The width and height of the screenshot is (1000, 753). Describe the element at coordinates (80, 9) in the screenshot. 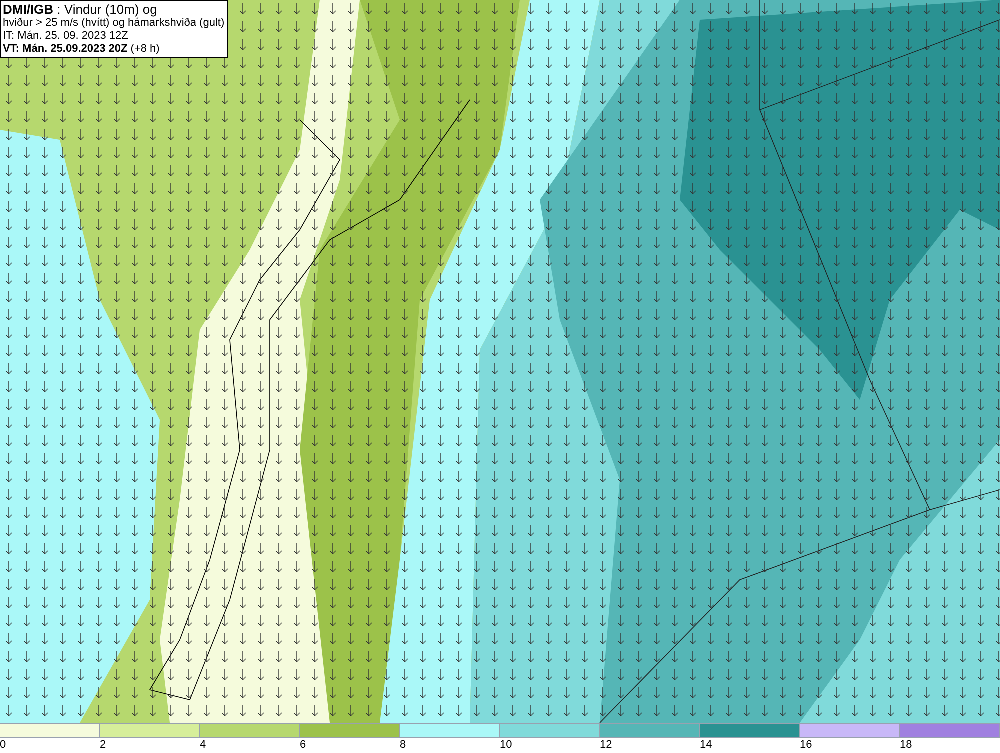

I see `title-text: DMI/IGB : Vindur (10m) og` at that location.